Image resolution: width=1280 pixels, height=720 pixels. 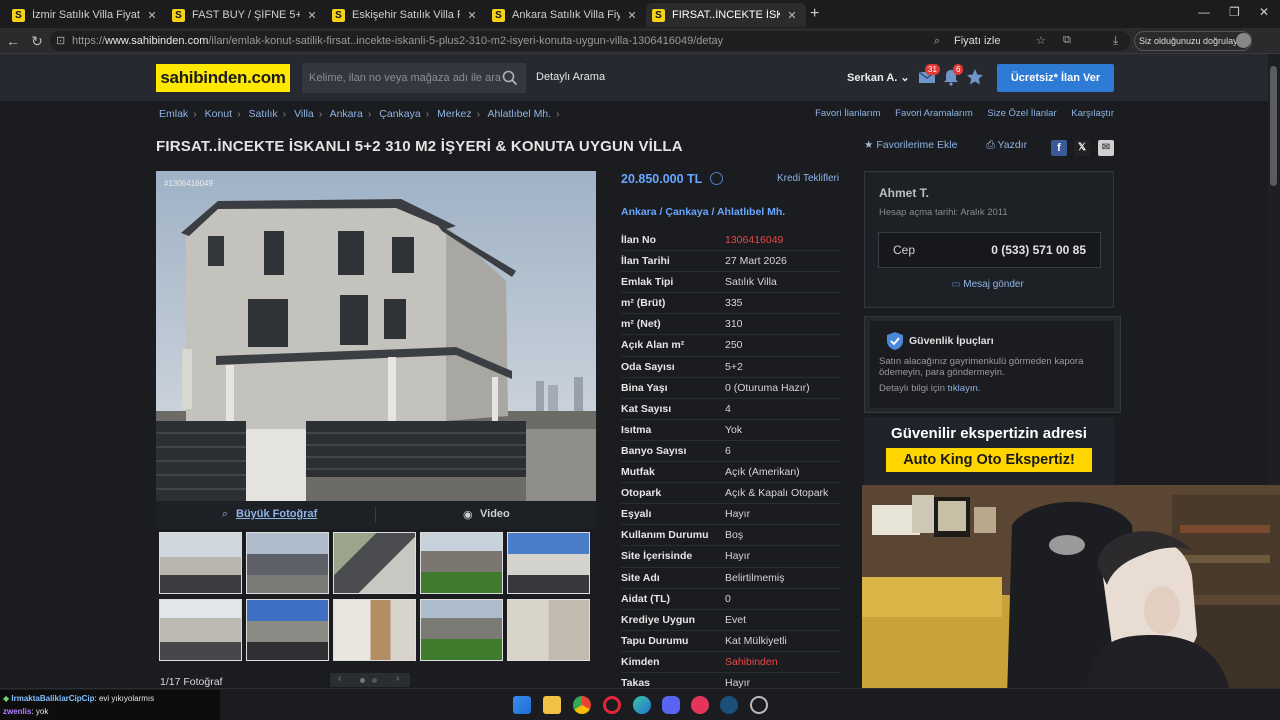 I want to click on breadcrumb-item: Ahlatlıbel Mh., so click(x=519, y=114).